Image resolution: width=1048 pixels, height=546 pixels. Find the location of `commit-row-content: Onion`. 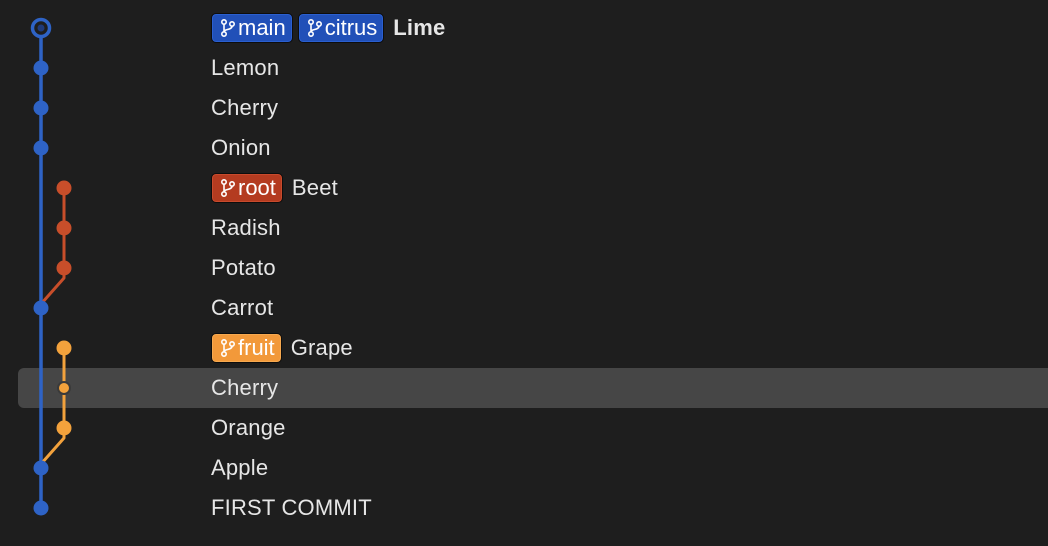

commit-row-content: Onion is located at coordinates (241, 148).